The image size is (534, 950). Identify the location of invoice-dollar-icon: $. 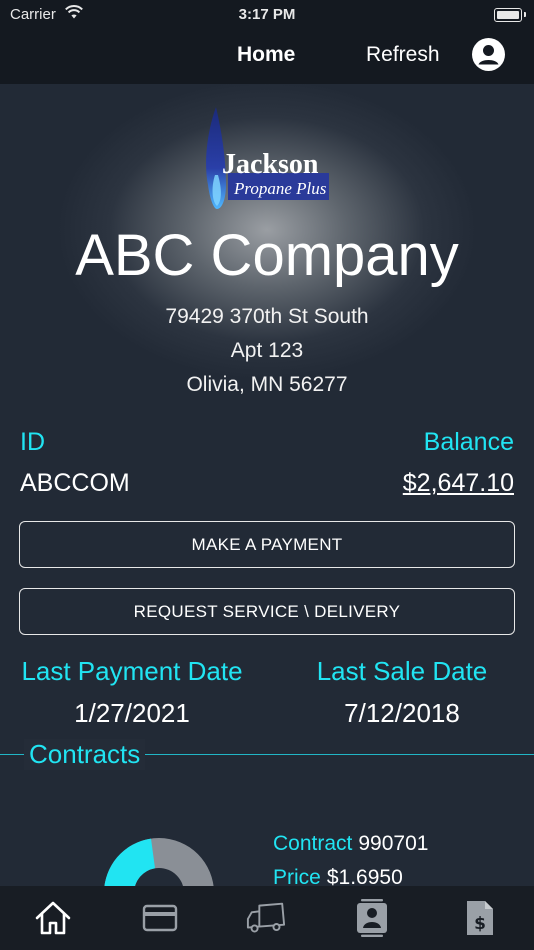
(480, 918).